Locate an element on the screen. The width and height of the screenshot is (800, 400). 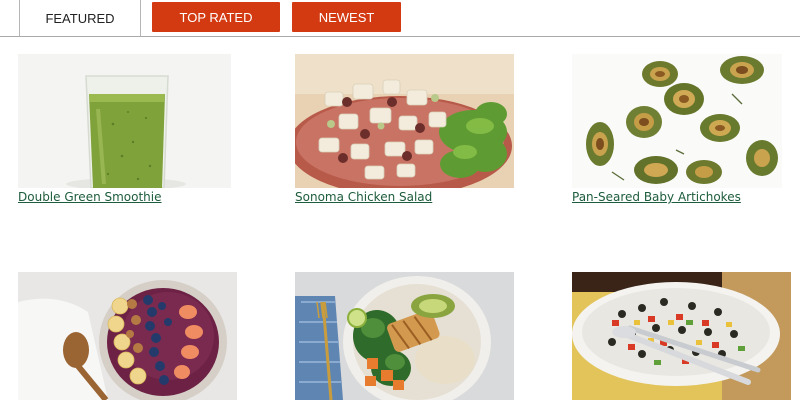
tab-featured: FEATURED is located at coordinates (80, 18).